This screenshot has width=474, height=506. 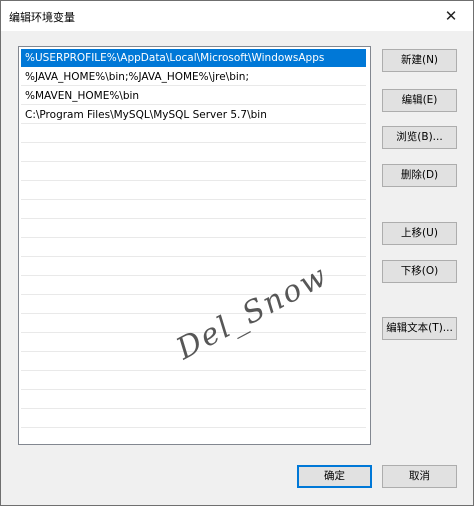 What do you see at coordinates (419, 100) in the screenshot?
I see `edit-button: 编辑(E)` at bounding box center [419, 100].